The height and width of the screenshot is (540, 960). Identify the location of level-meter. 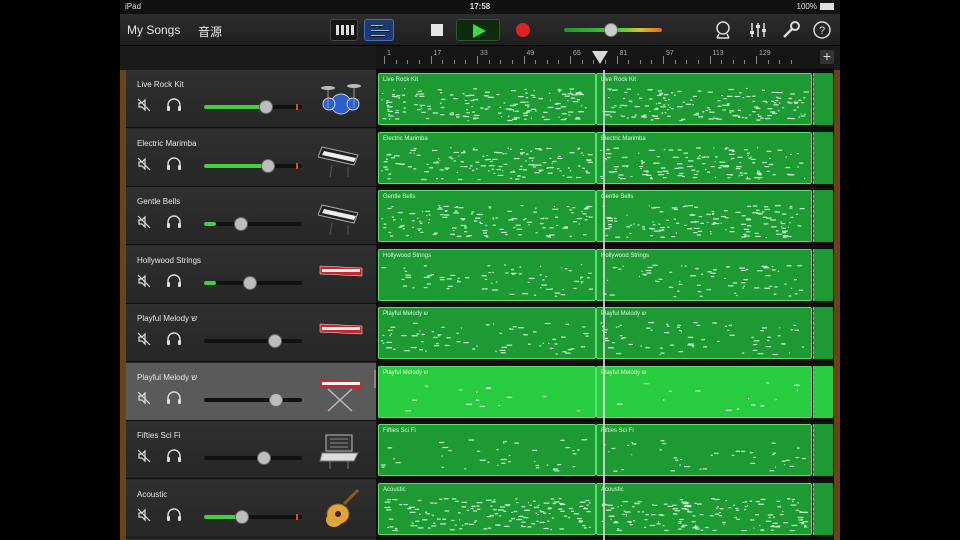
(297, 165).